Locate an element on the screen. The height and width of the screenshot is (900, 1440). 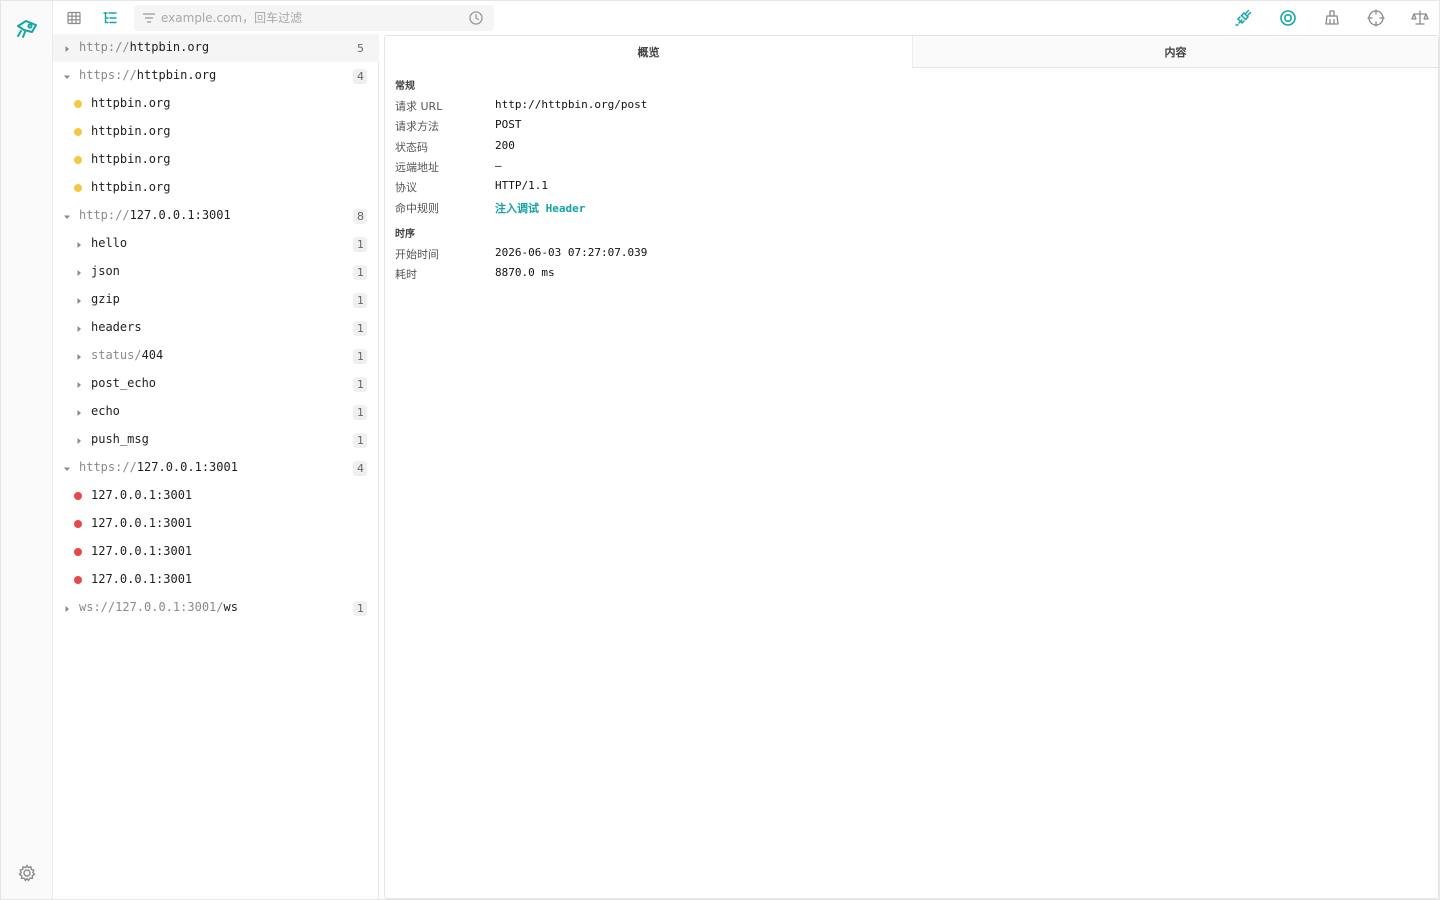
general-section-title: 常规 is located at coordinates (405, 86).